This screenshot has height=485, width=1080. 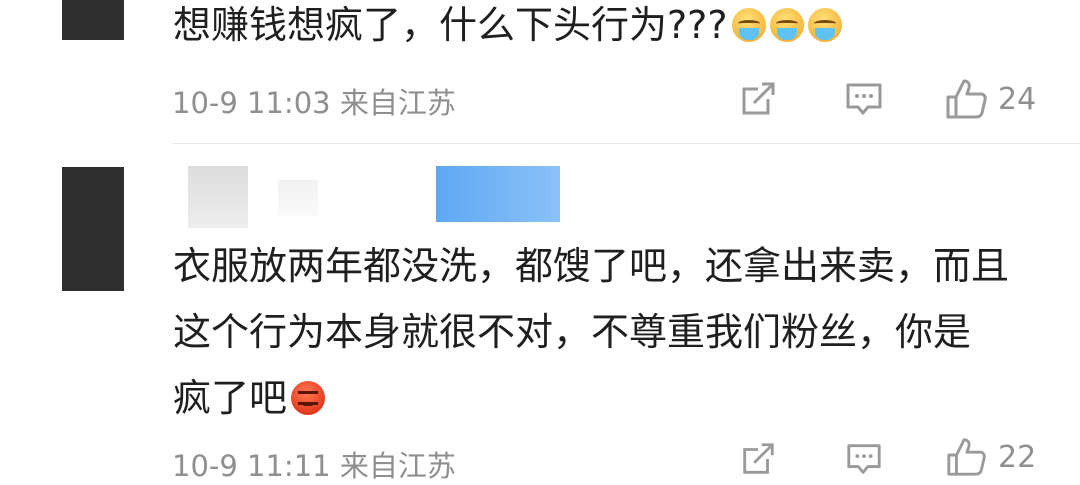 What do you see at coordinates (450, 25) in the screenshot?
I see `comment-text-line: 想赚钱想疯了，什么下头行为???` at bounding box center [450, 25].